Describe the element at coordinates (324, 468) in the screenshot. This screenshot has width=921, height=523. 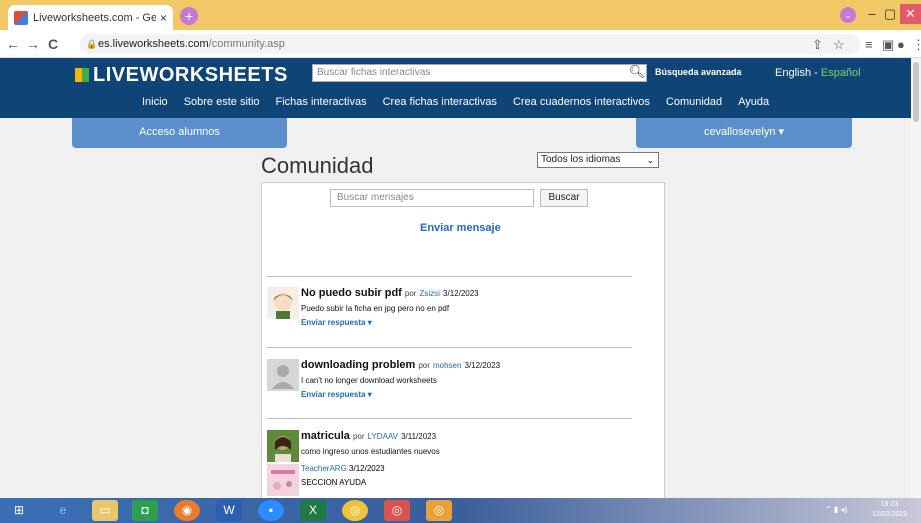
I see `reply-user-link: TeacherARG` at that location.